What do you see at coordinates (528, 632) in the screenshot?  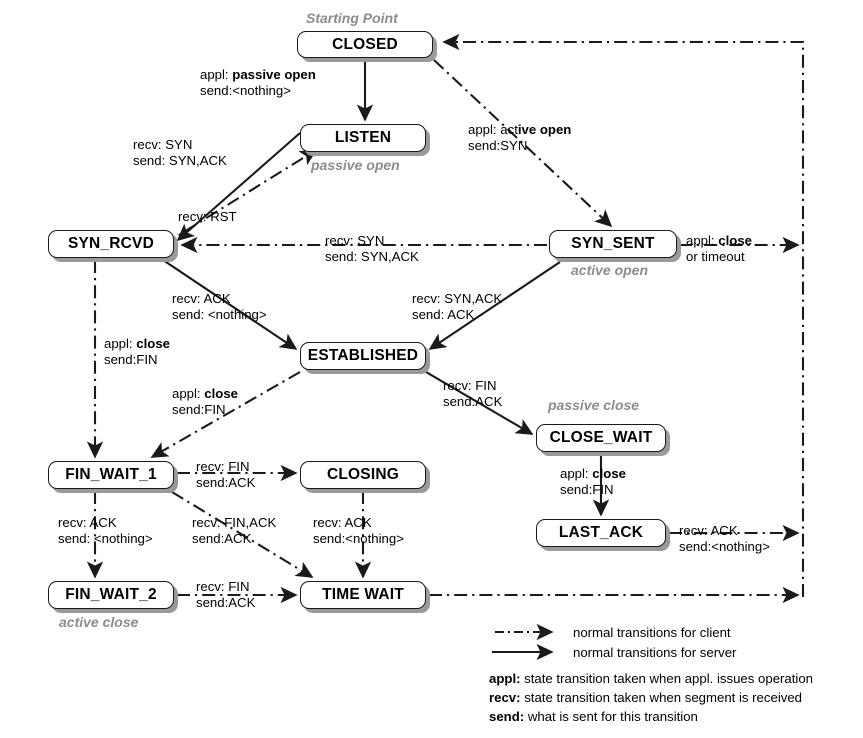 I see `dash-dot-arrow-icon` at bounding box center [528, 632].